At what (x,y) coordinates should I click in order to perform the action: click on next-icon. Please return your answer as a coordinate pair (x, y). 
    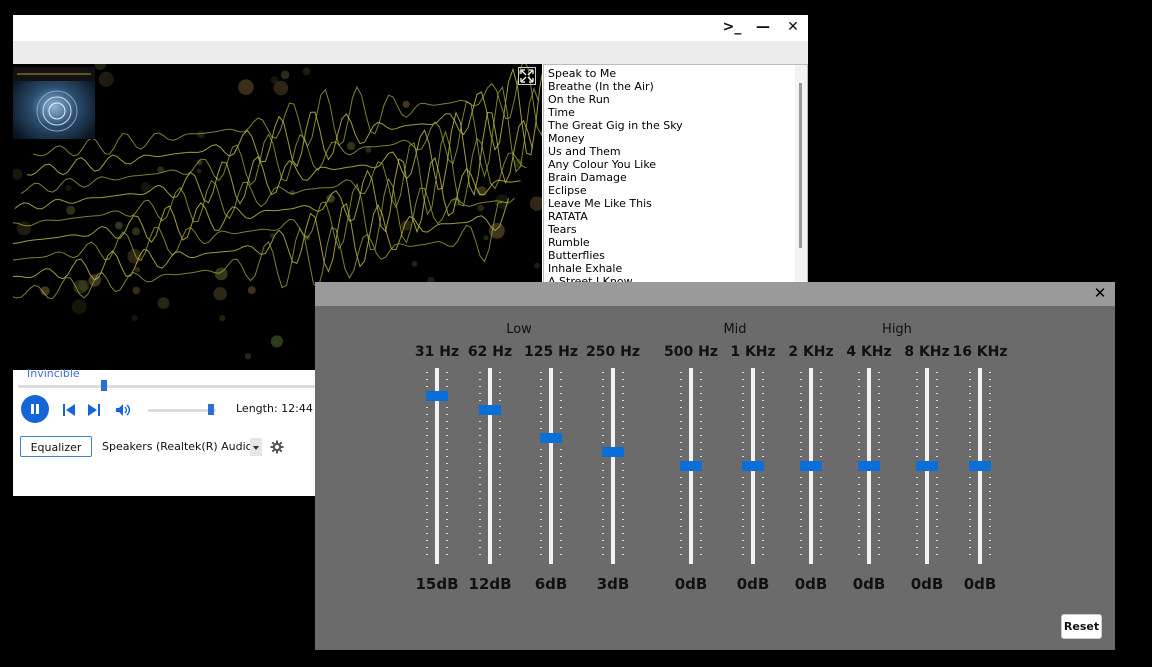
    Looking at the image, I should click on (94, 411).